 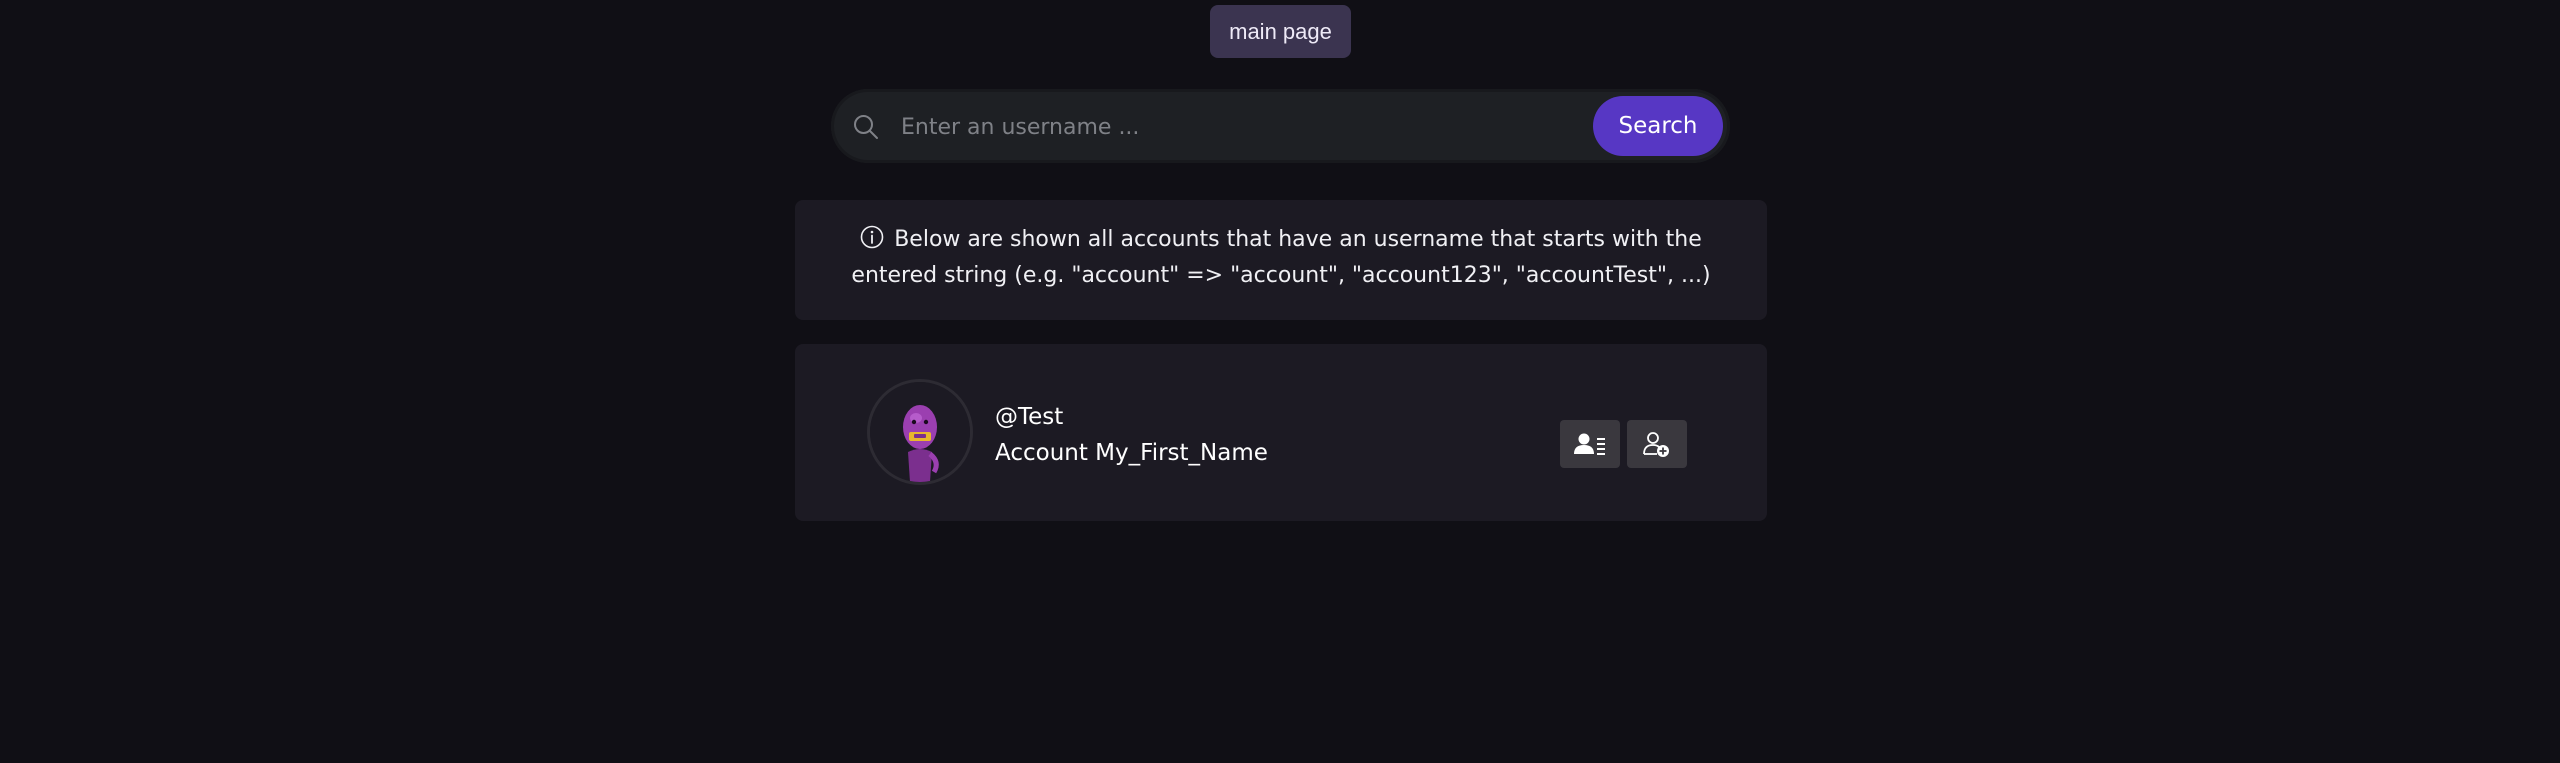 I want to click on user-handle: @Test, so click(x=1029, y=417).